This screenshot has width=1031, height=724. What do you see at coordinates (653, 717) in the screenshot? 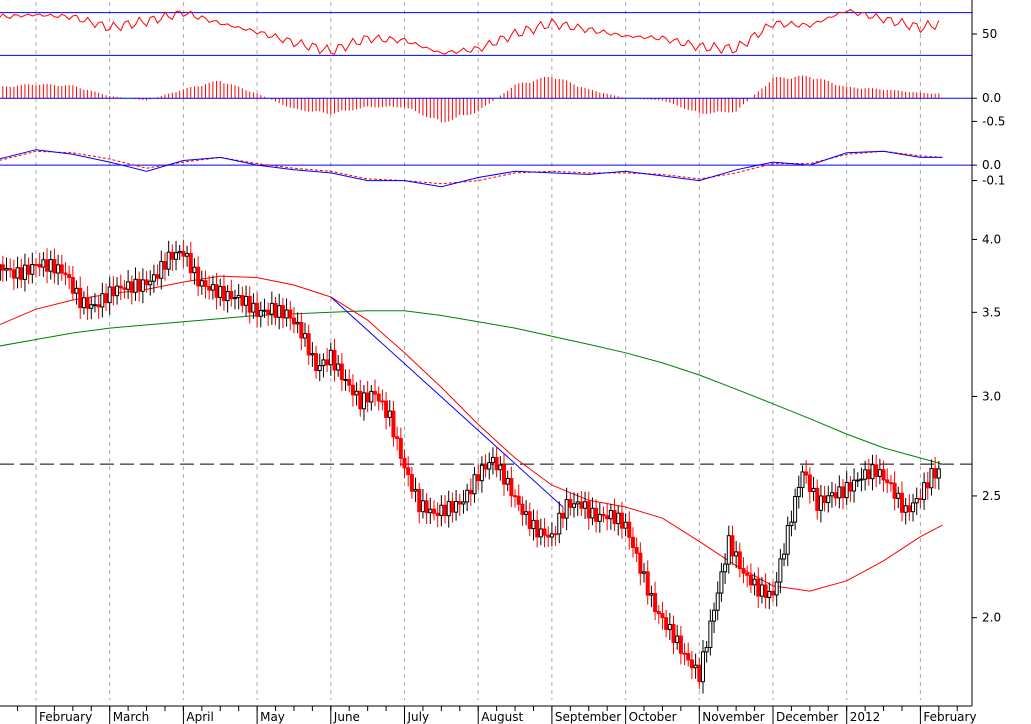
I see `x-tick-label: October` at bounding box center [653, 717].